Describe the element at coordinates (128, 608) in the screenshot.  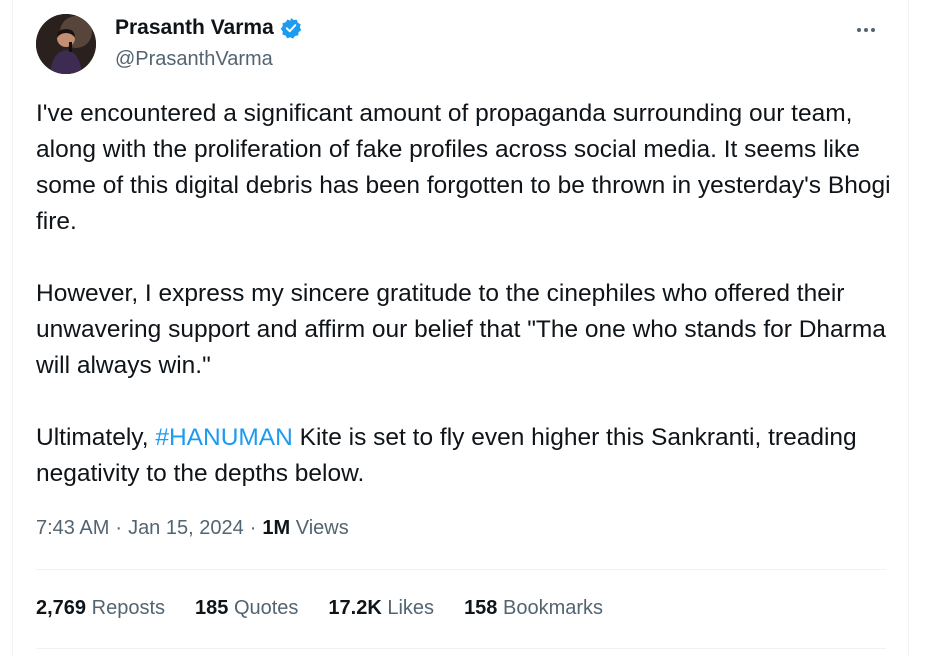
I see `reposts-label: Reposts` at that location.